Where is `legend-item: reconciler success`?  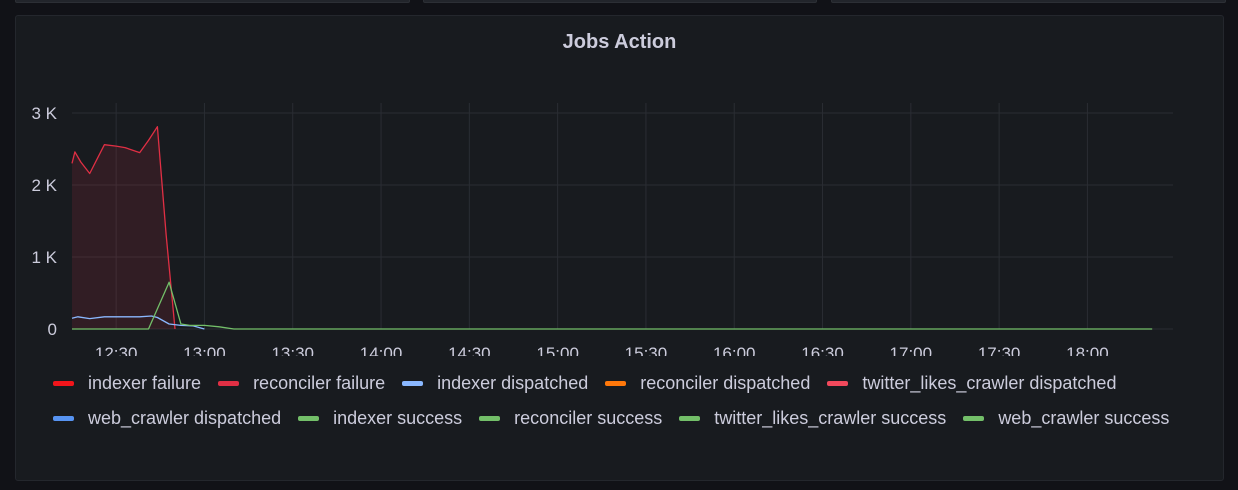 legend-item: reconciler success is located at coordinates (570, 418).